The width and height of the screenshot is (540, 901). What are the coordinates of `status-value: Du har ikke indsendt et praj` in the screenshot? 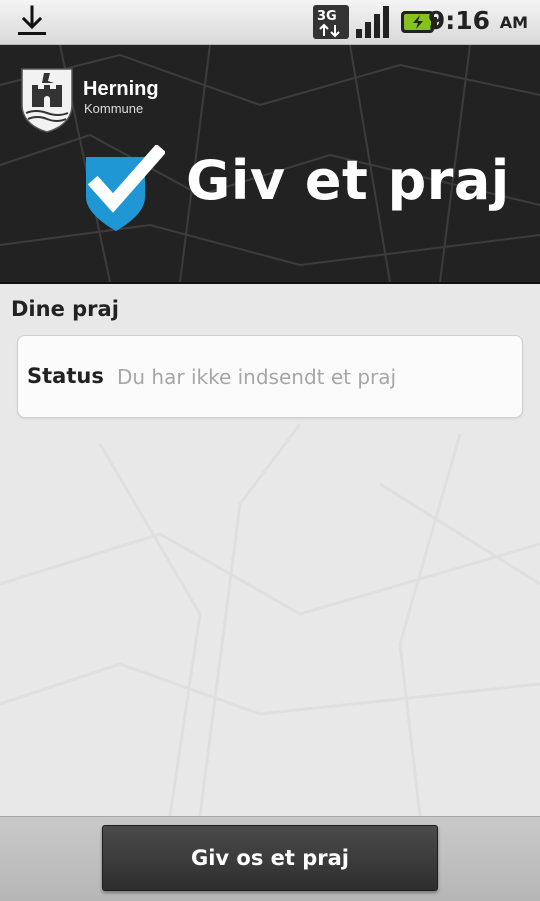 It's located at (257, 377).